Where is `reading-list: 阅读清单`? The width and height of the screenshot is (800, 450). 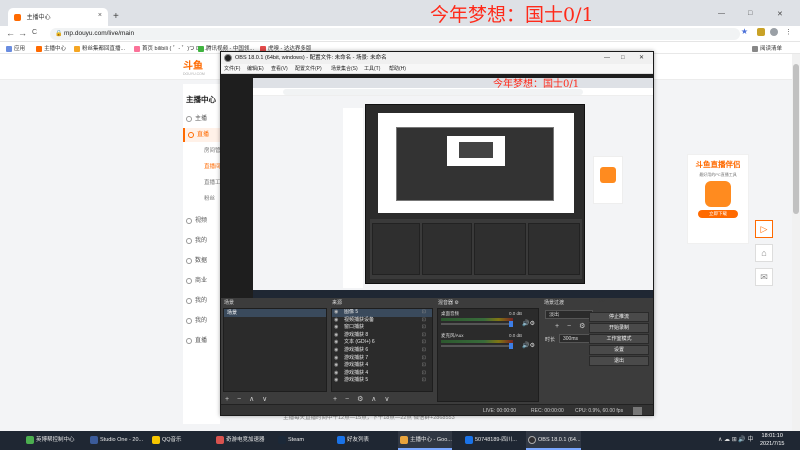 reading-list: 阅读清单 is located at coordinates (767, 48).